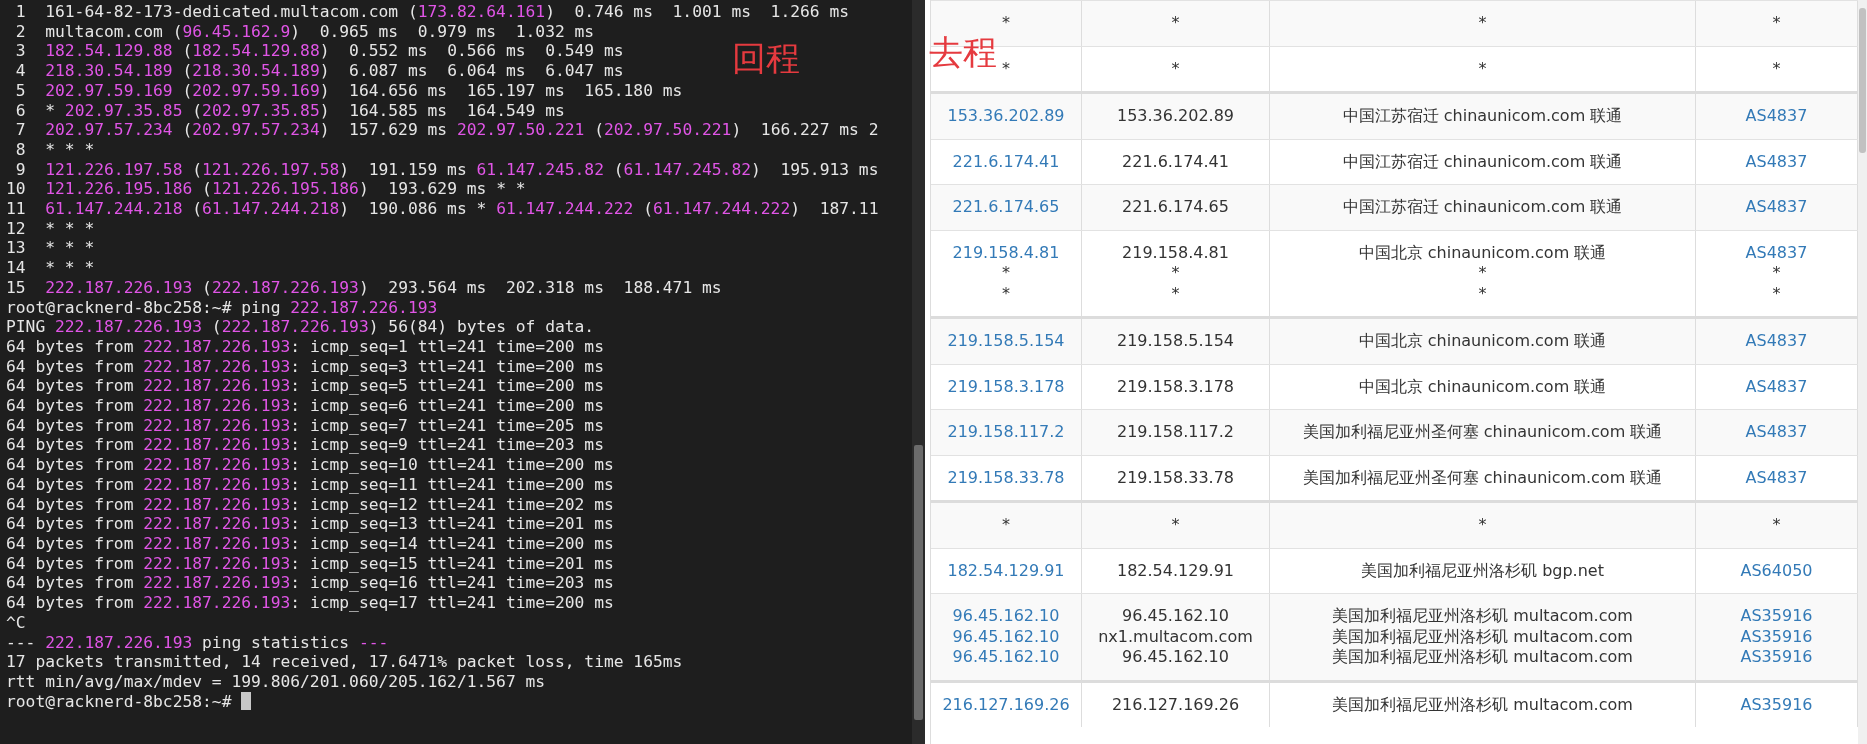 The height and width of the screenshot is (744, 1867). I want to click on ip-link: 219.158.5.154, so click(1006, 341).